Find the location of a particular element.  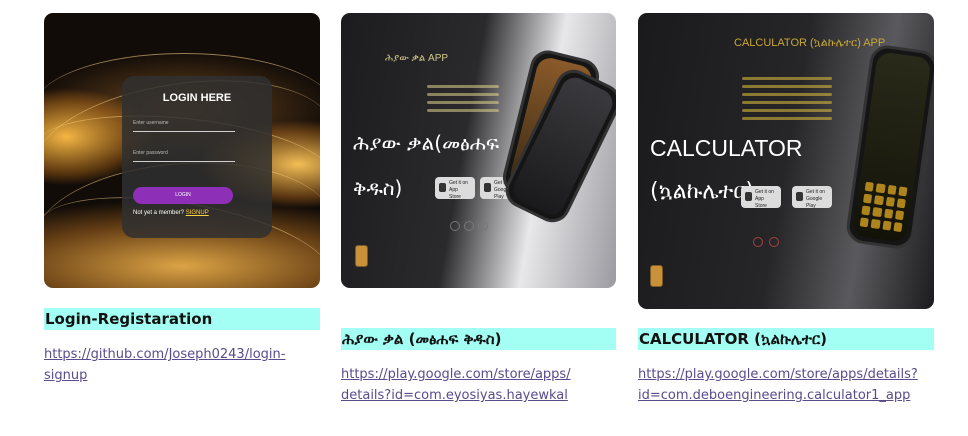

signup-prompt: Not yet a member? SIGNUP is located at coordinates (171, 213).